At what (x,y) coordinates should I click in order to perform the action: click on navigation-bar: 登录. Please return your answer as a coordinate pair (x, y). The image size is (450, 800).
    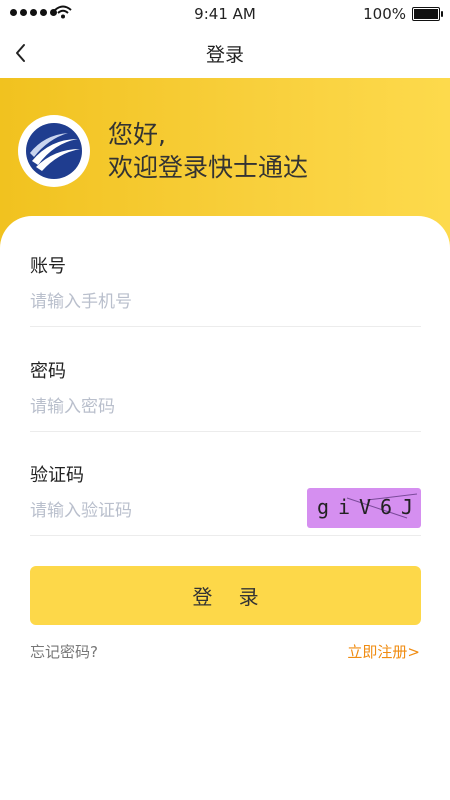
    Looking at the image, I should click on (225, 53).